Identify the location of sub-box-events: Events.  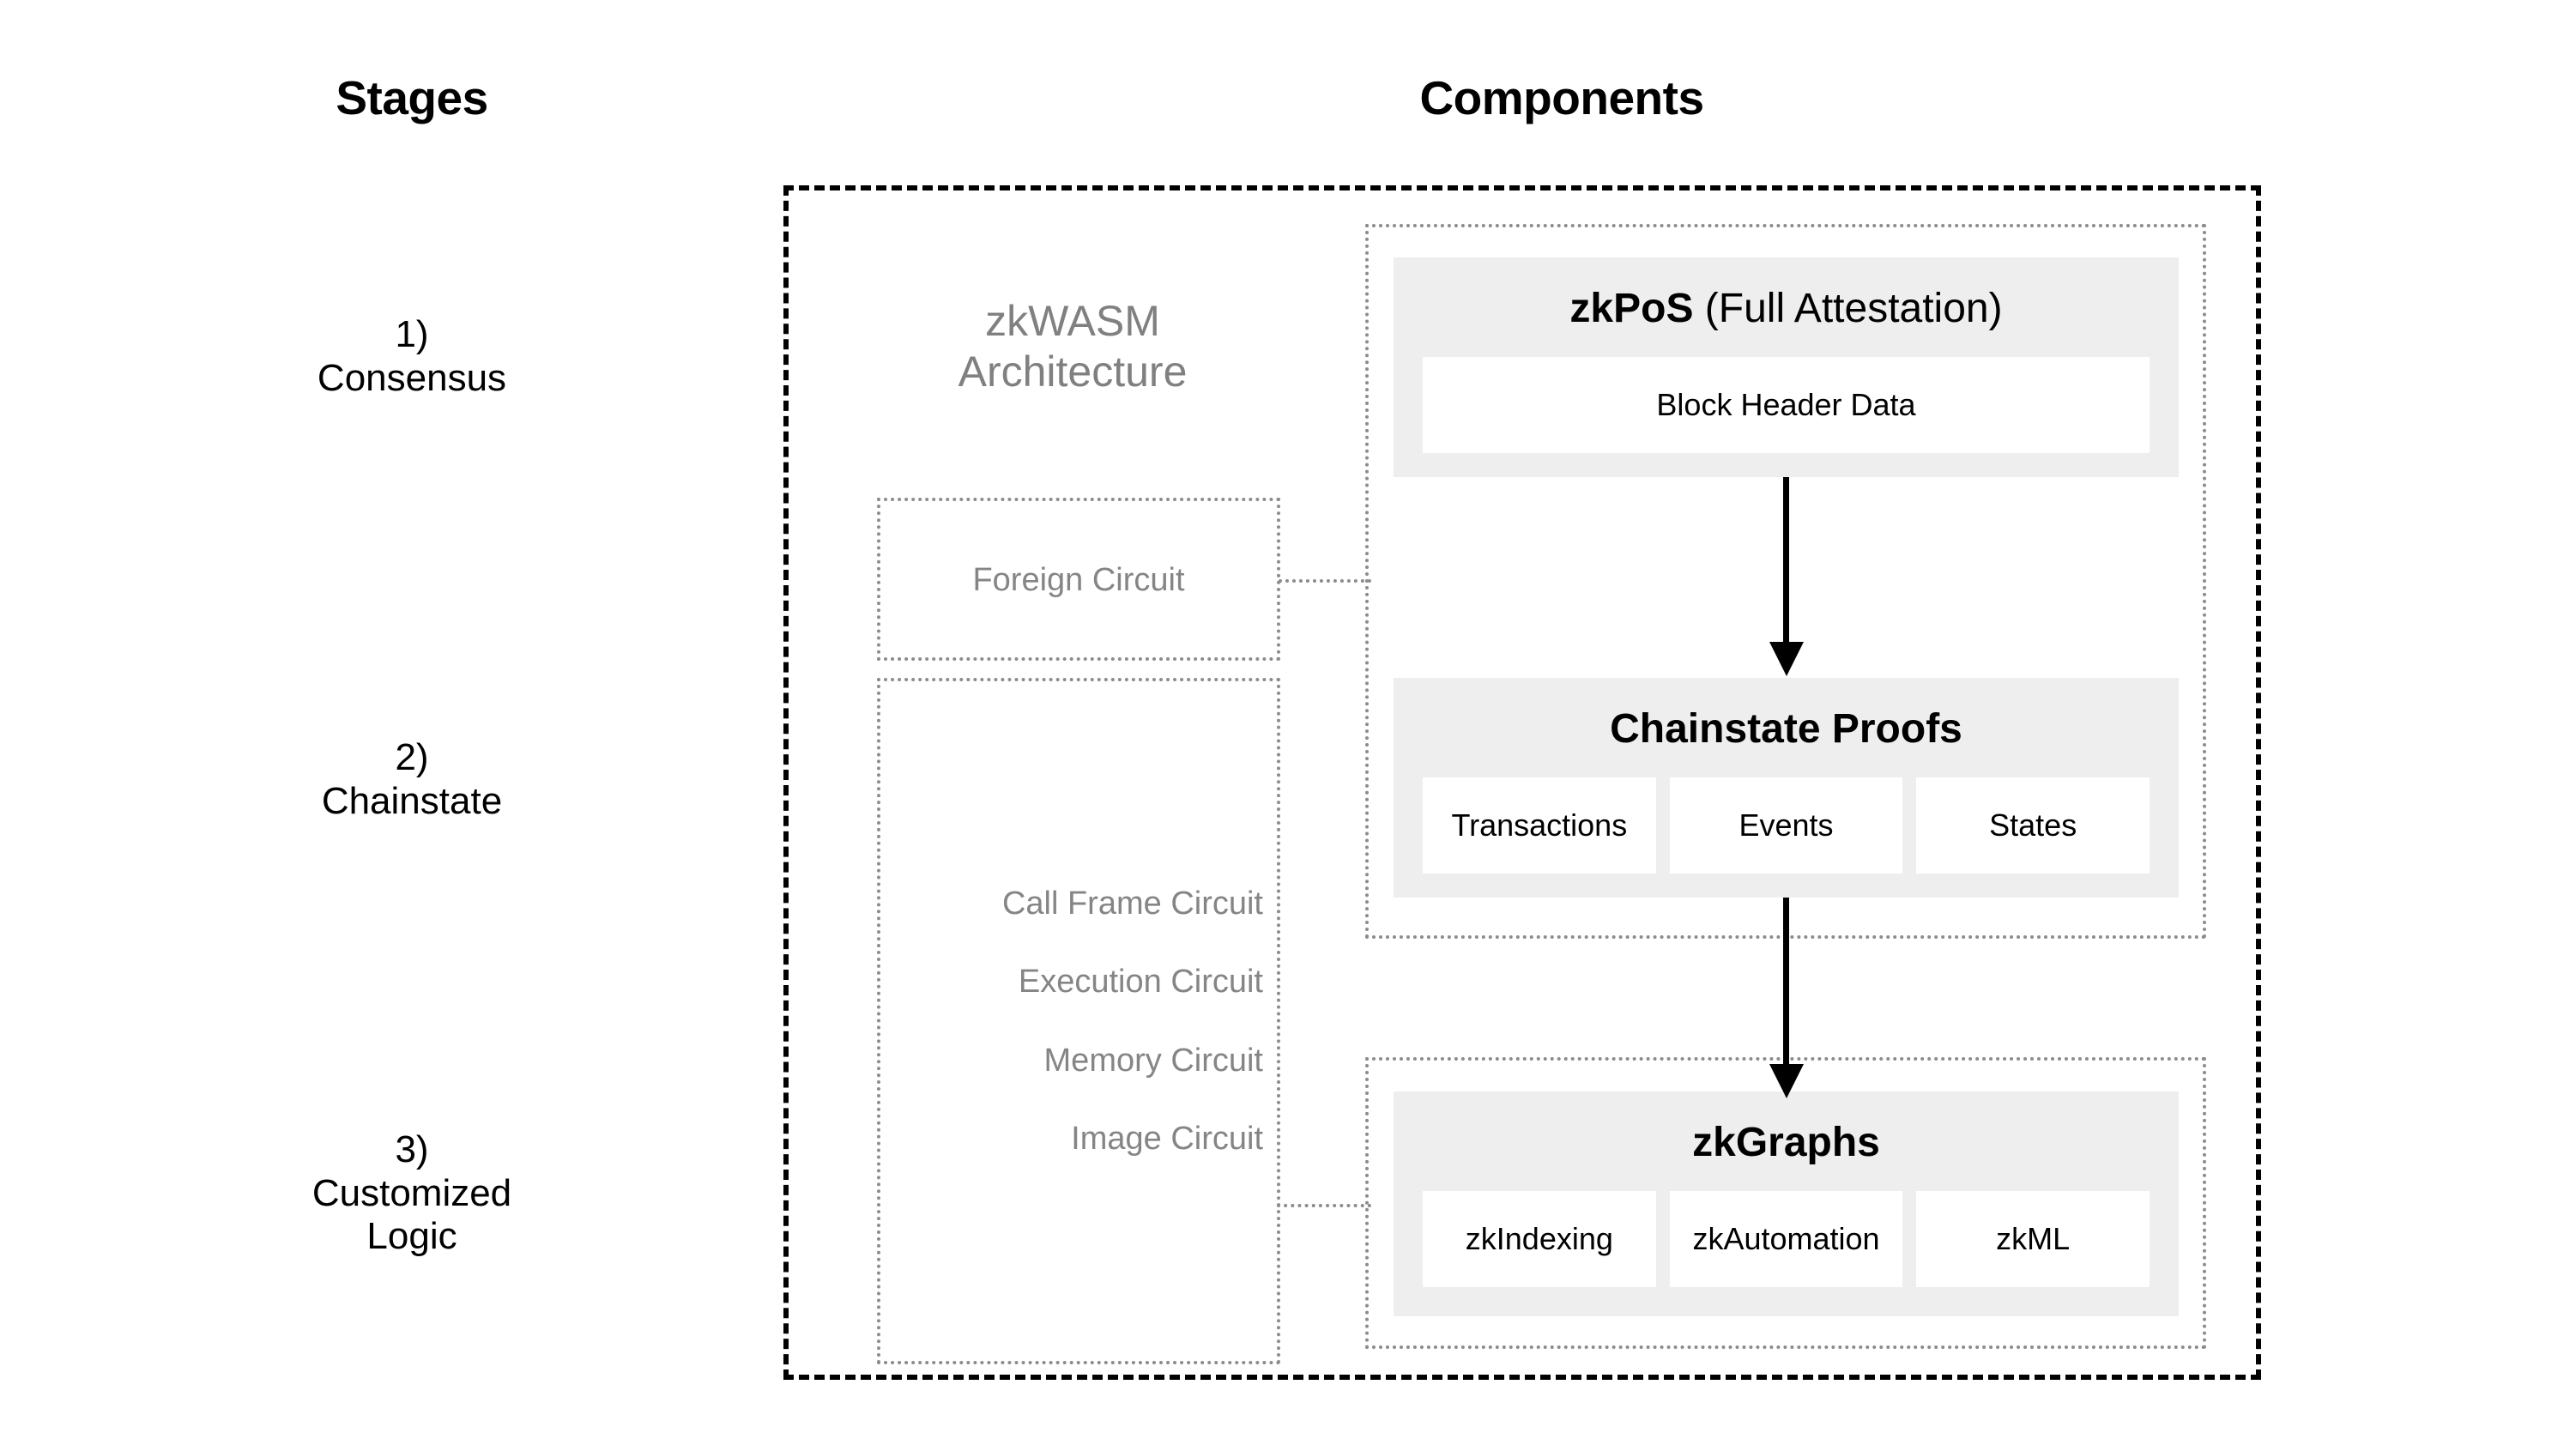
(1786, 826).